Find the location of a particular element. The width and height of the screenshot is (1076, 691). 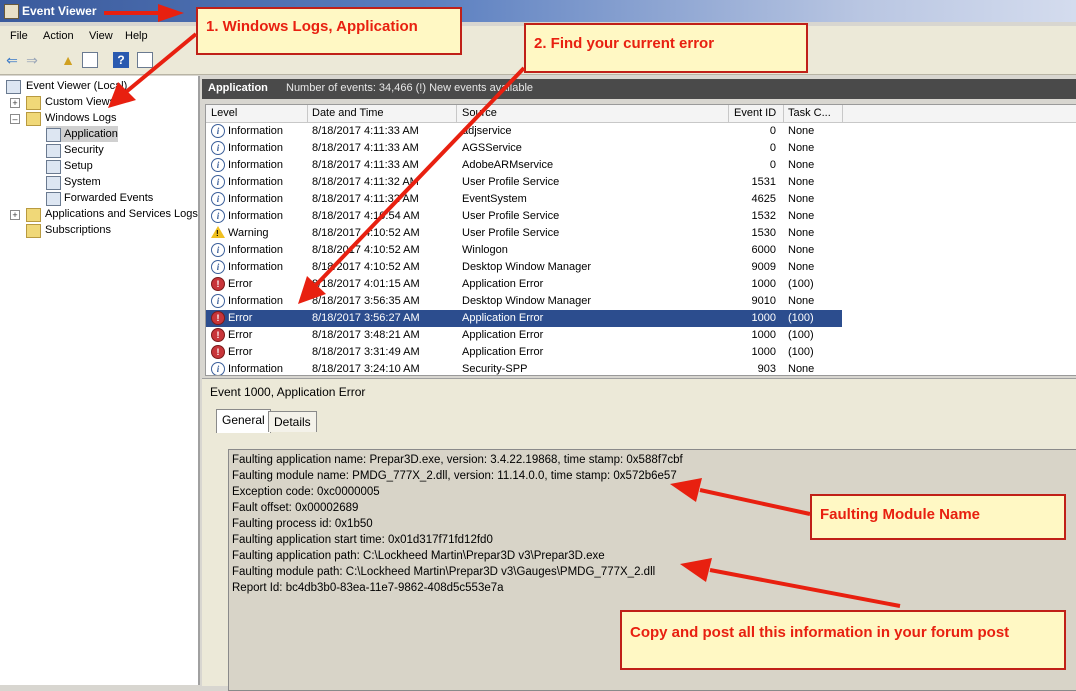

cell-source: Winlogon is located at coordinates (485, 250).